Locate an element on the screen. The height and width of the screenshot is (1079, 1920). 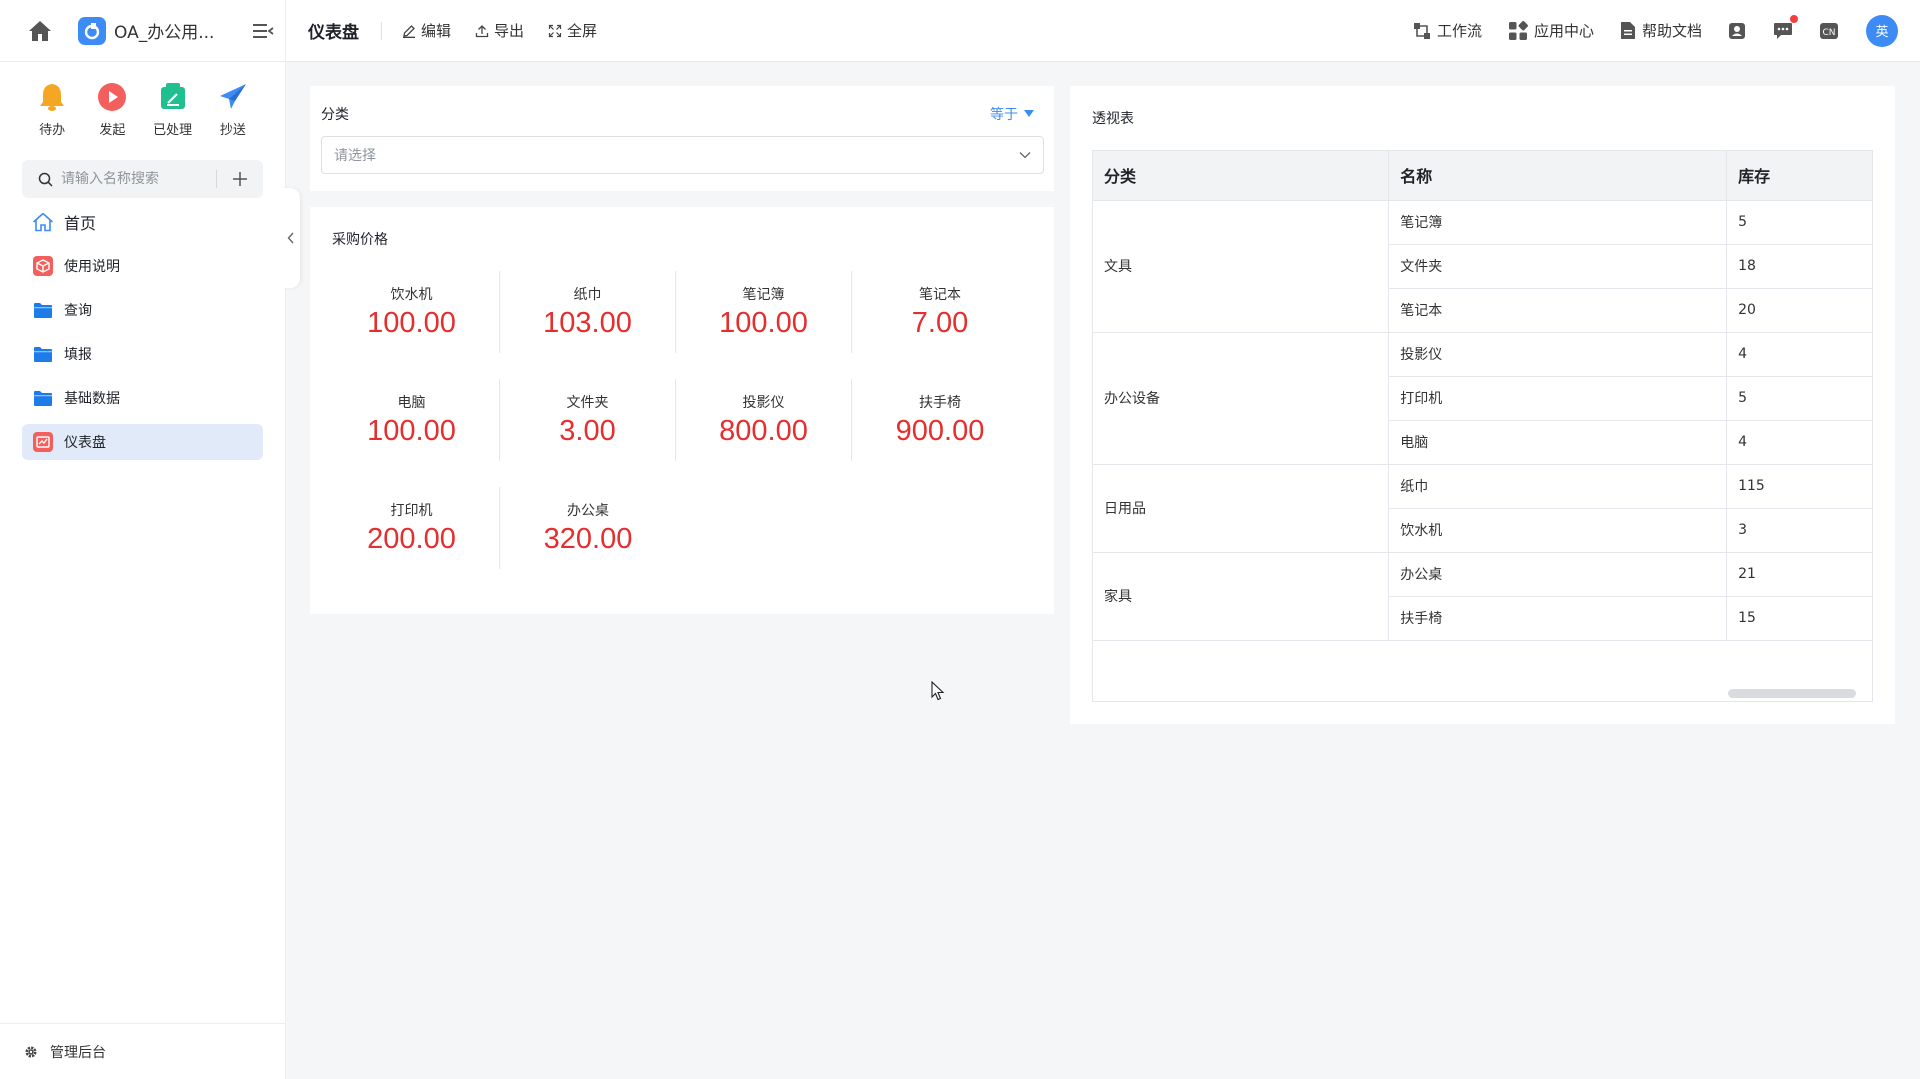
column-header: 库存 is located at coordinates (1799, 176).